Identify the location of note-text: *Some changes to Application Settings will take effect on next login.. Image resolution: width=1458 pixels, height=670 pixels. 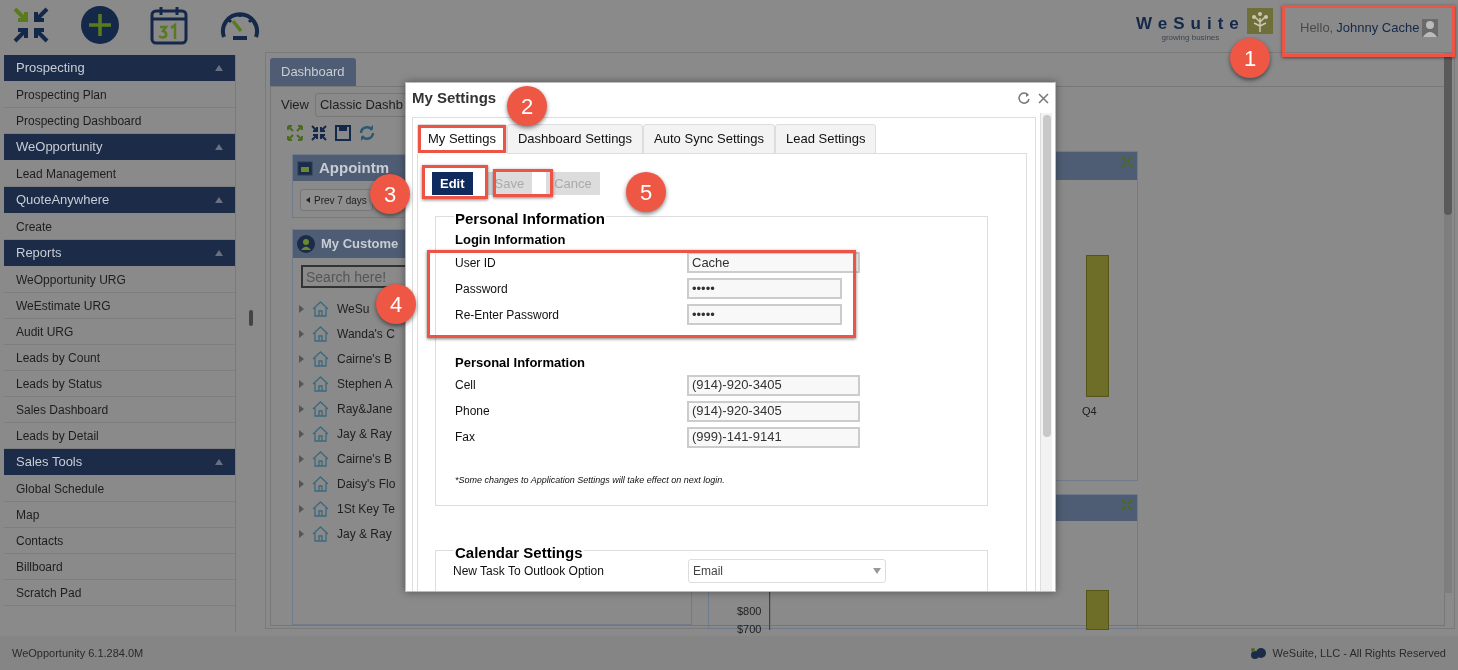
(590, 480).